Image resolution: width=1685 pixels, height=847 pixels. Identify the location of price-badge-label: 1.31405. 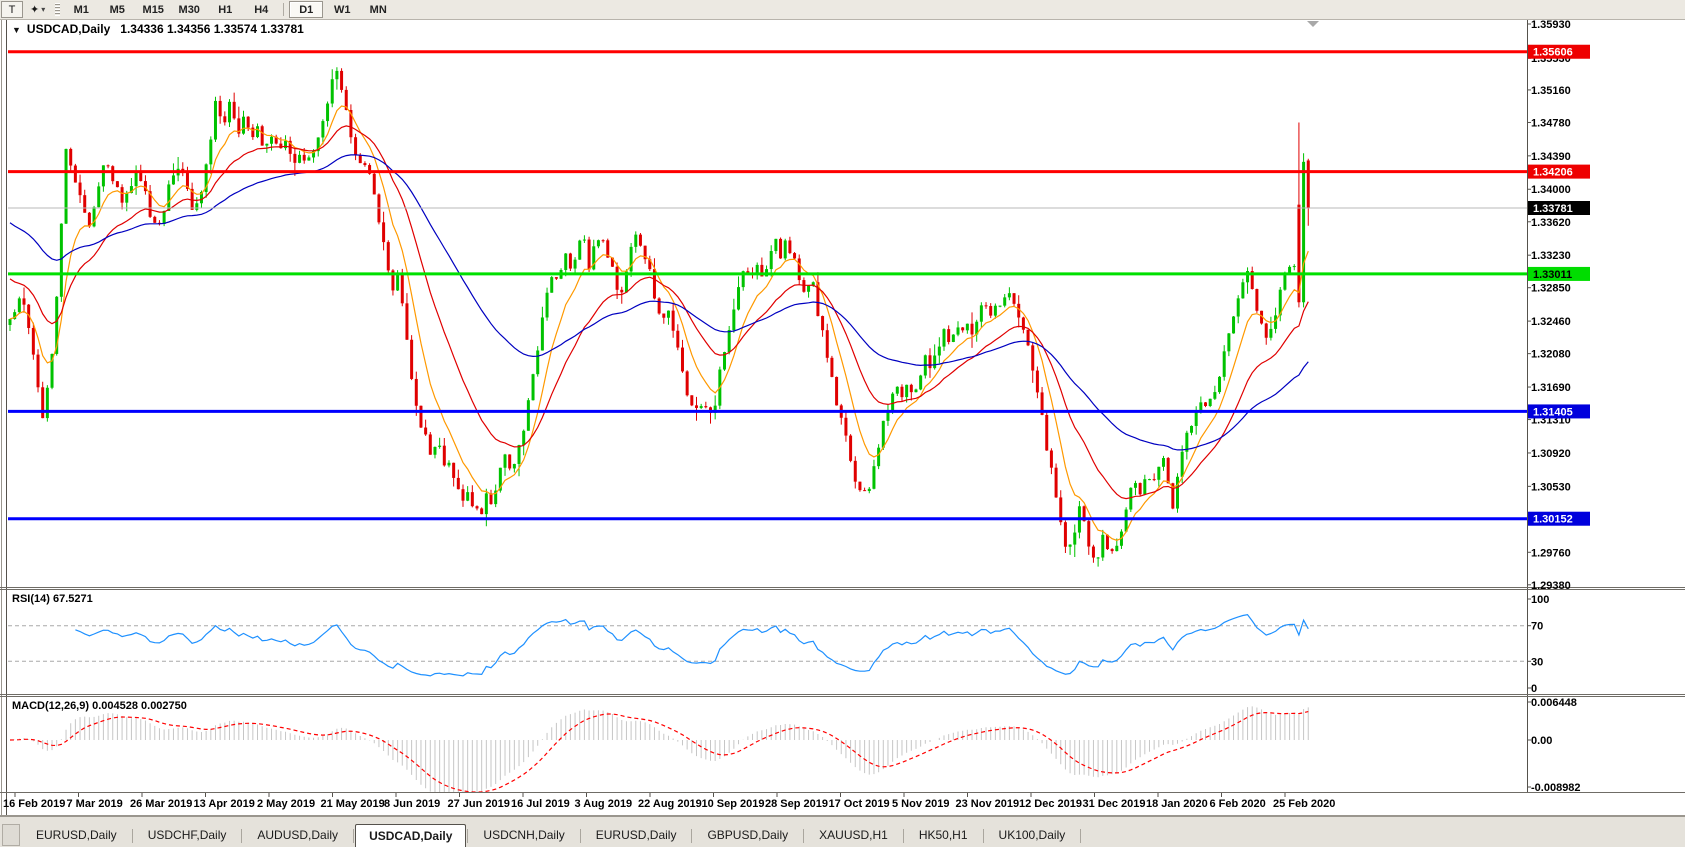
(1553, 412).